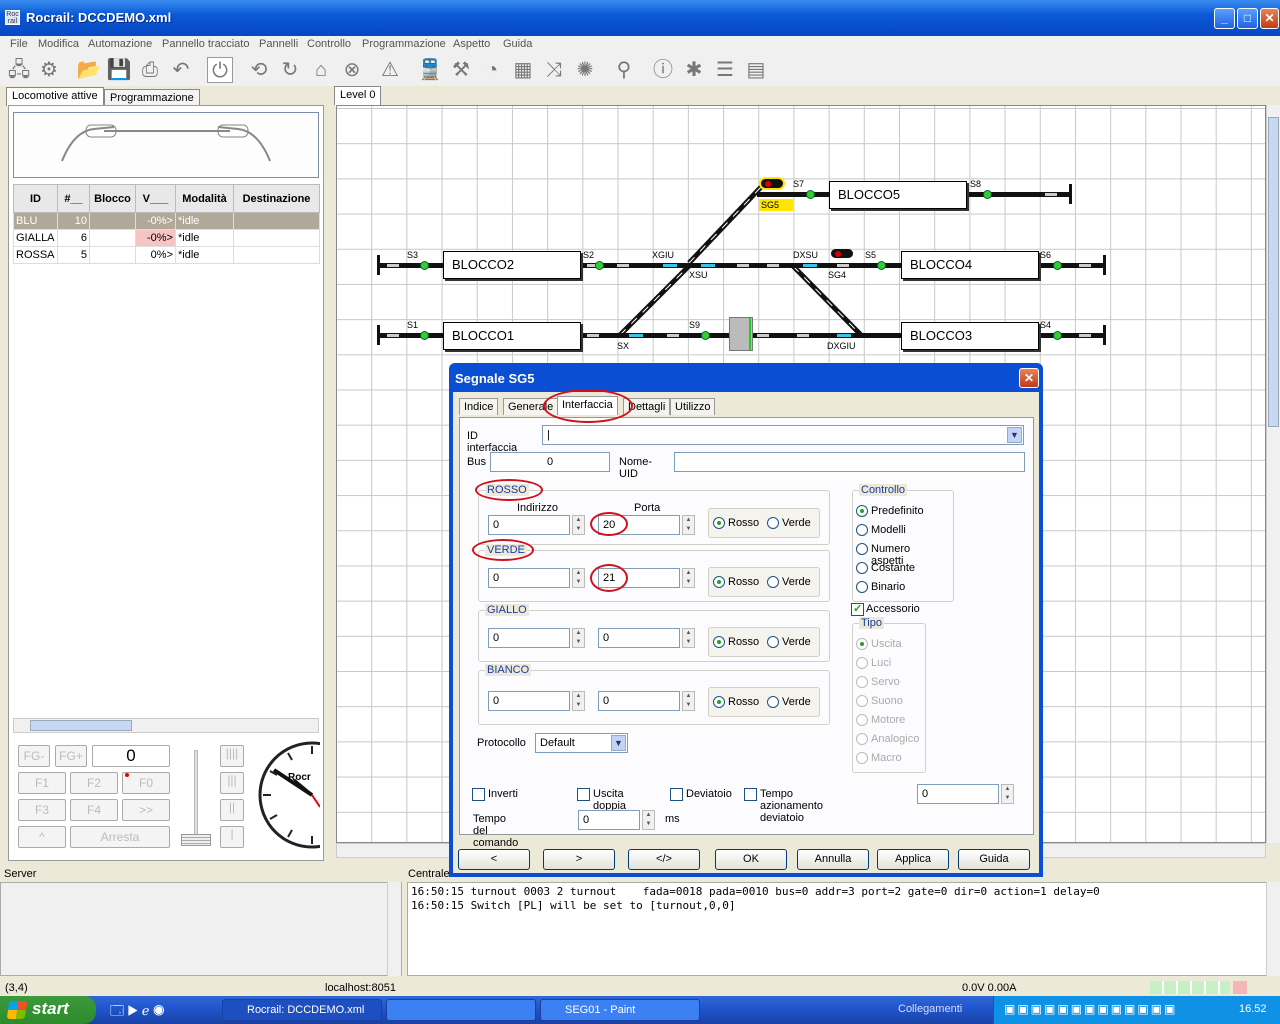 The height and width of the screenshot is (1024, 1280). What do you see at coordinates (529, 525) in the screenshot?
I see `rosso-address-field: 0` at bounding box center [529, 525].